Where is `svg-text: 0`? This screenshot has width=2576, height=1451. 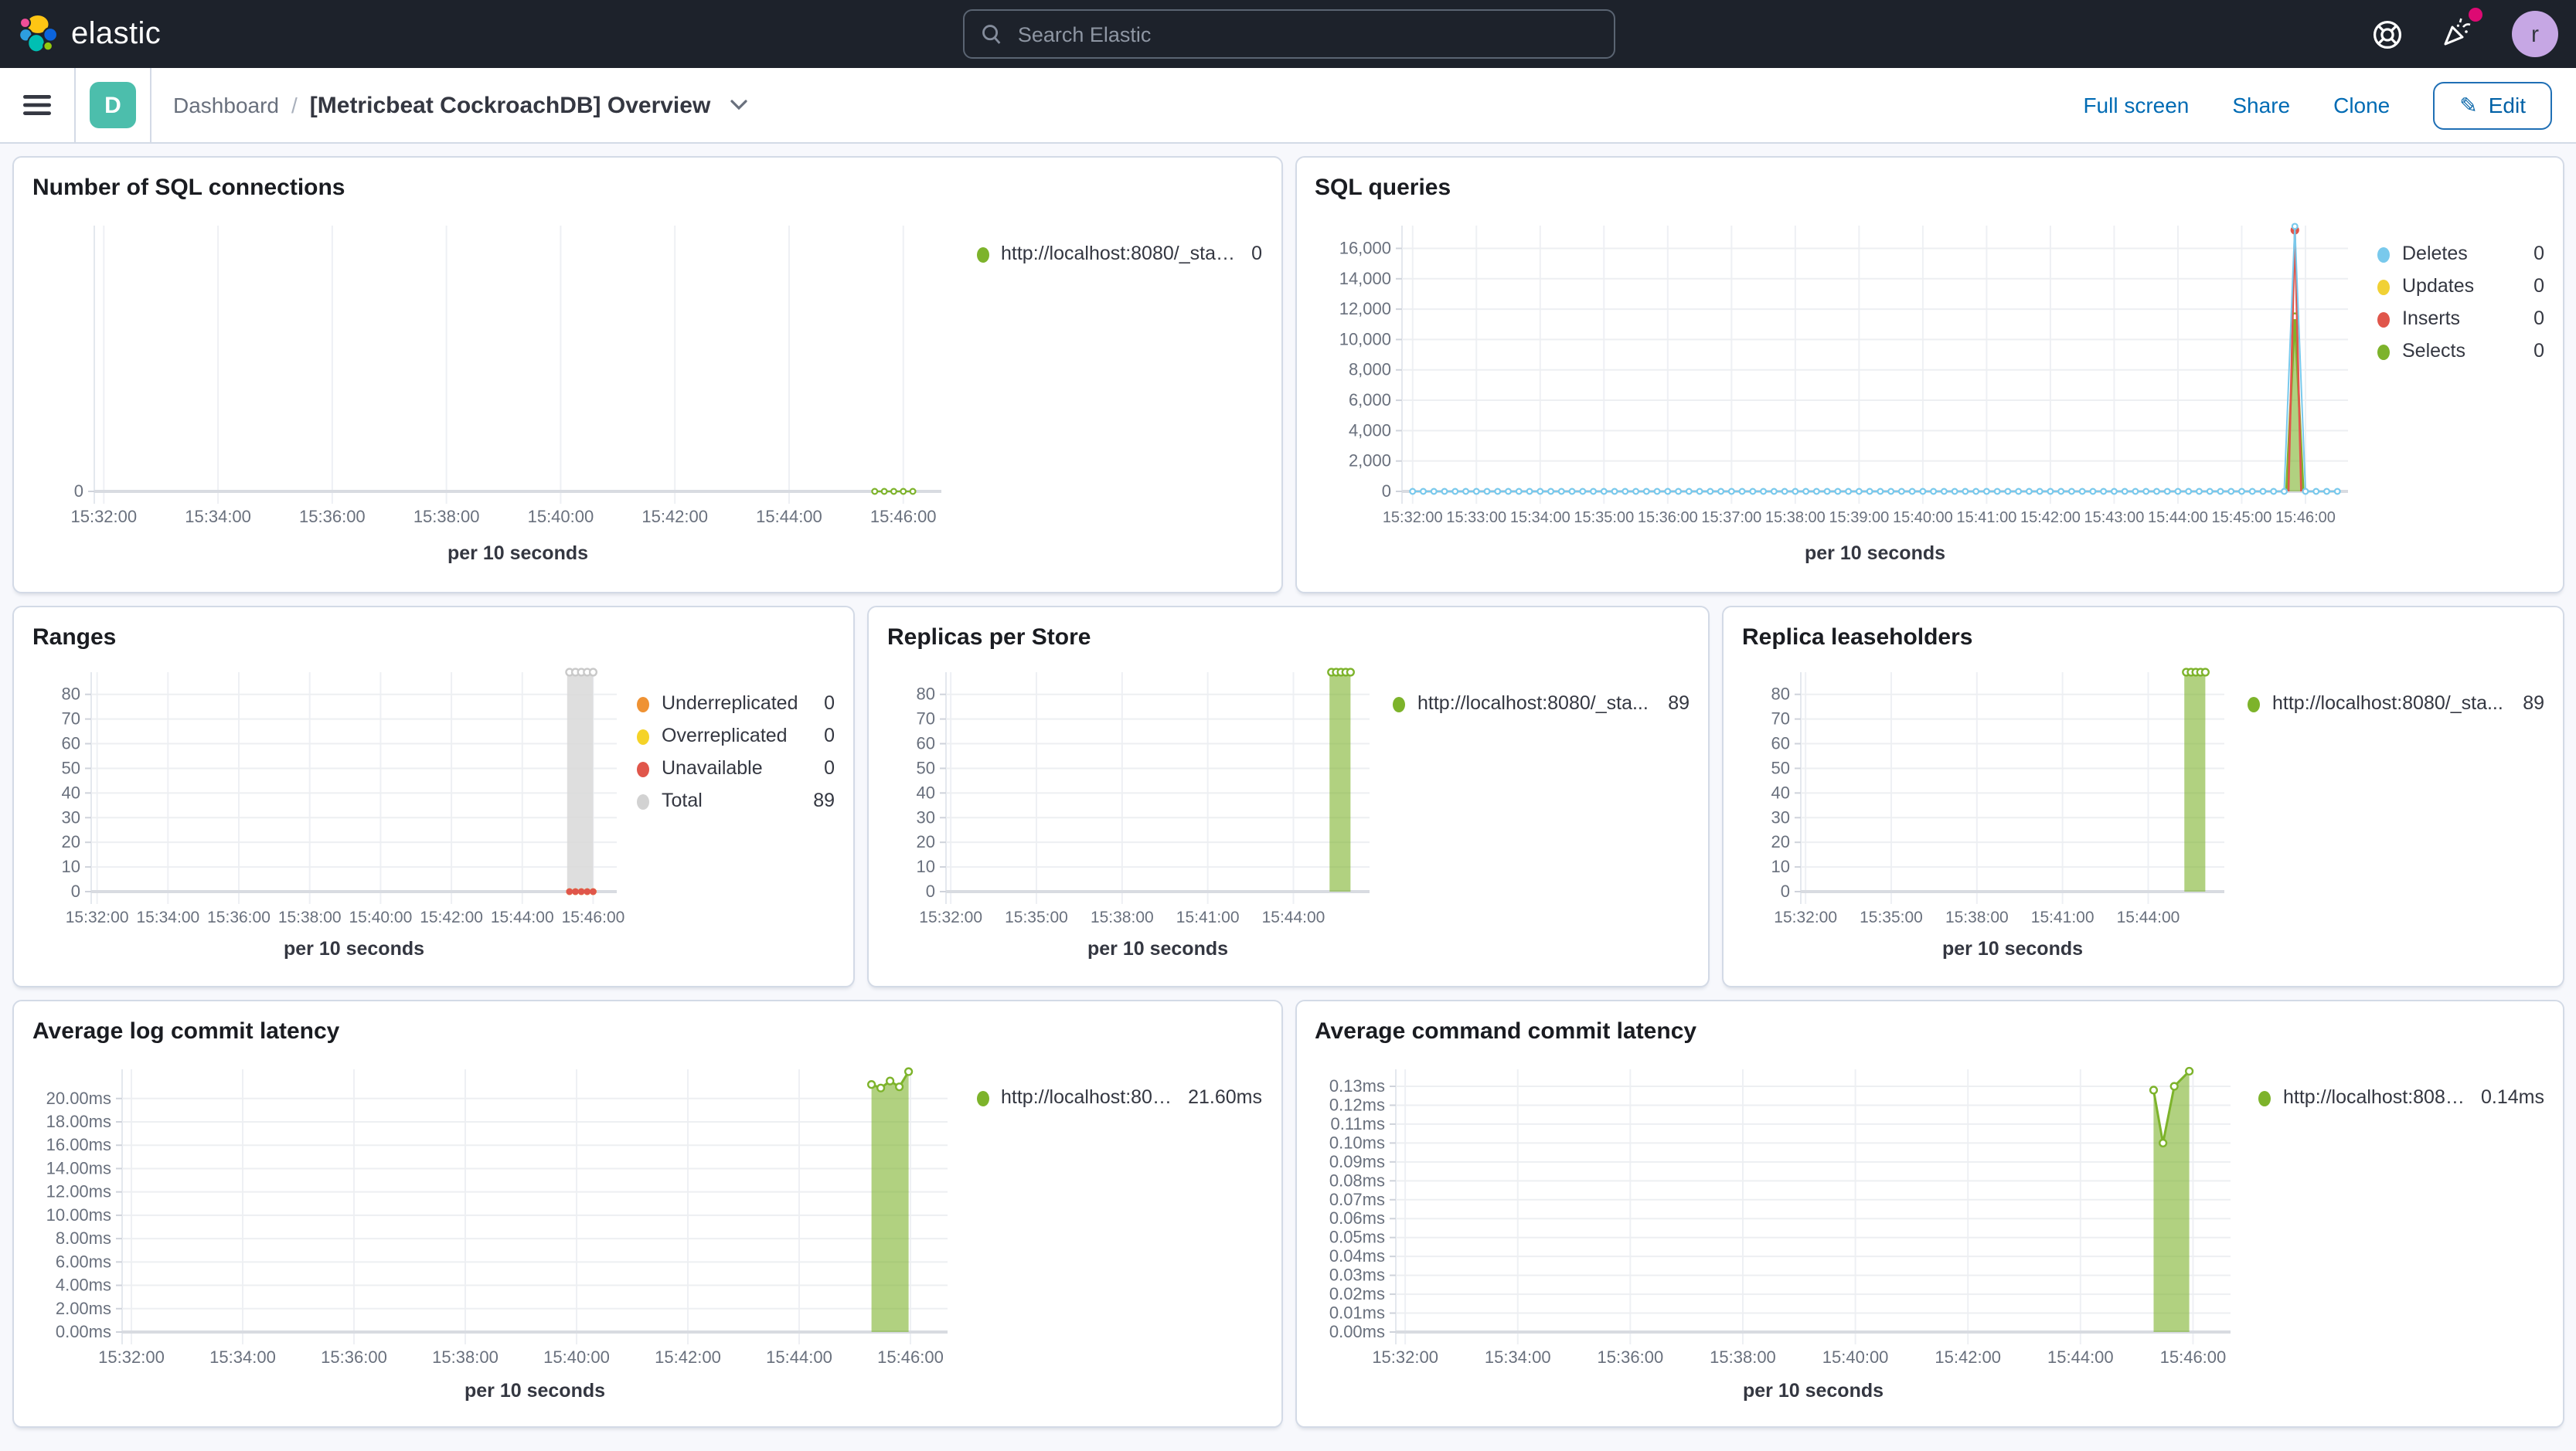 svg-text: 0 is located at coordinates (1385, 491).